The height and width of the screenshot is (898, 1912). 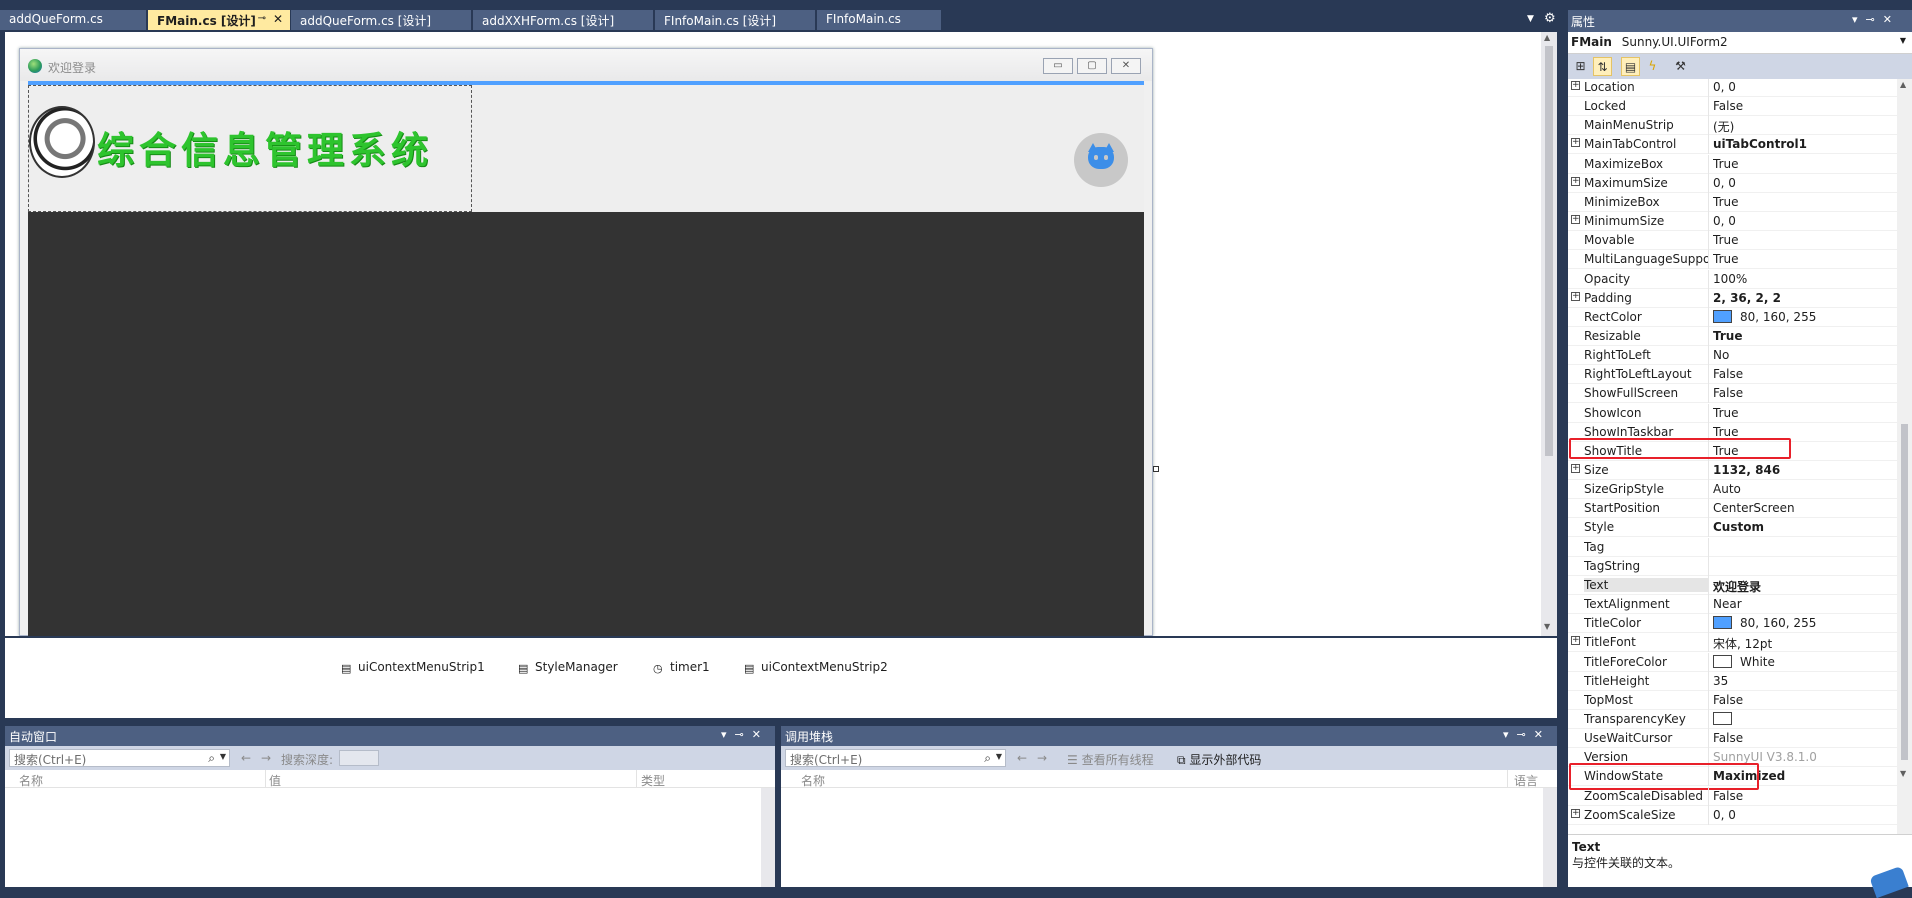 What do you see at coordinates (1732, 547) in the screenshot?
I see `property-row: Tag` at bounding box center [1732, 547].